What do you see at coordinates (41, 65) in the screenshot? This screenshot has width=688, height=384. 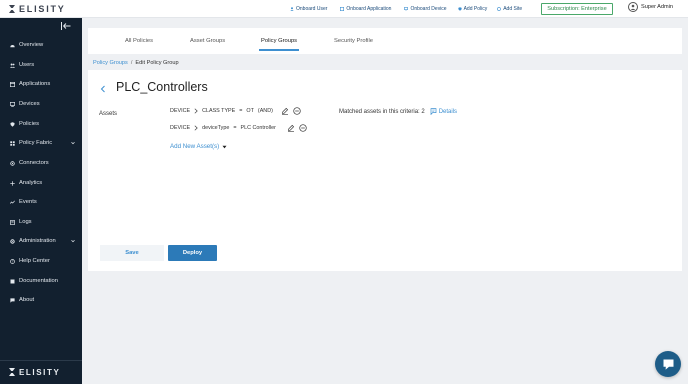 I see `sidebar-item-users: Users` at bounding box center [41, 65].